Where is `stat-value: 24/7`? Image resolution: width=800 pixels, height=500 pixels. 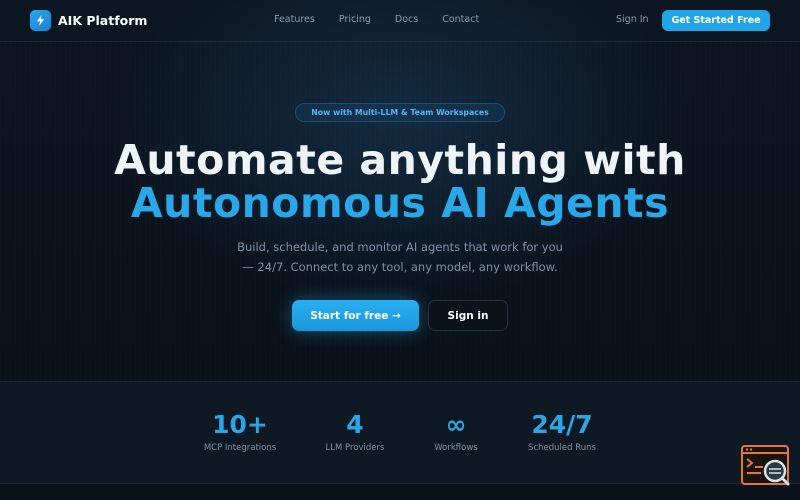
stat-value: 24/7 is located at coordinates (562, 424).